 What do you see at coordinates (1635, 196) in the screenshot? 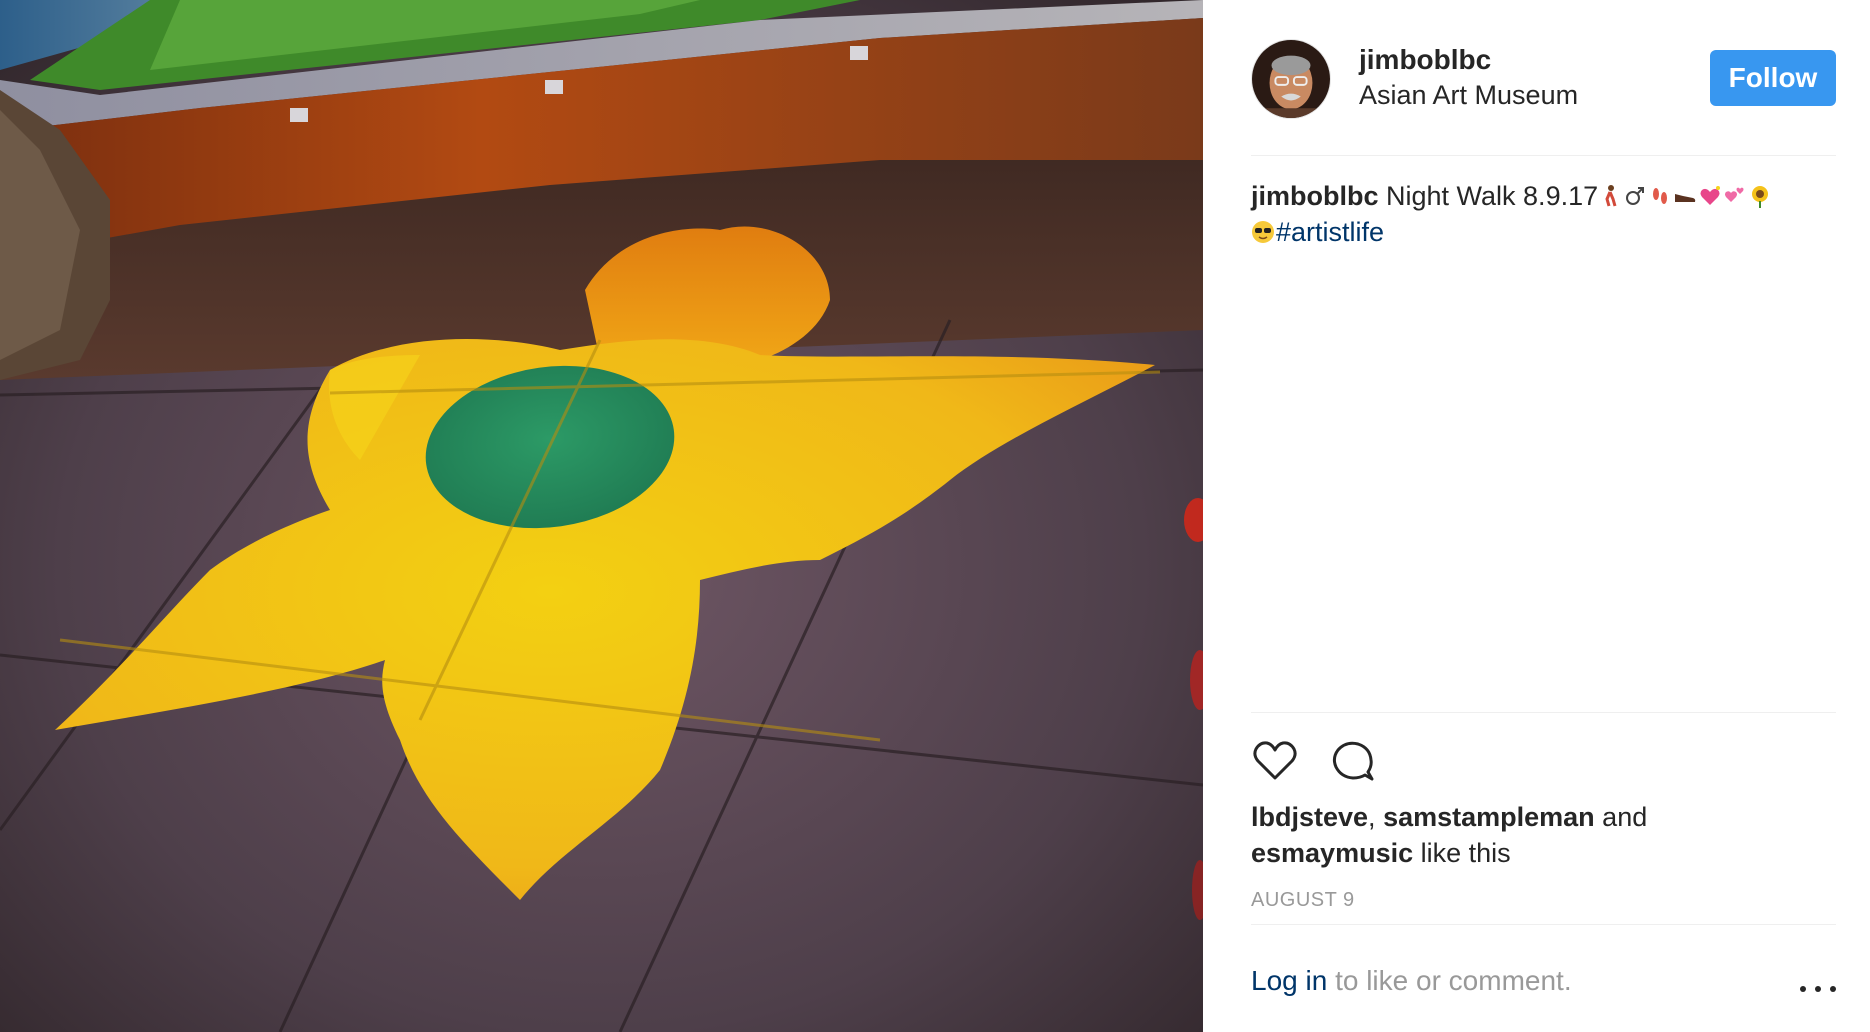
I see `male-sign-emoji` at bounding box center [1635, 196].